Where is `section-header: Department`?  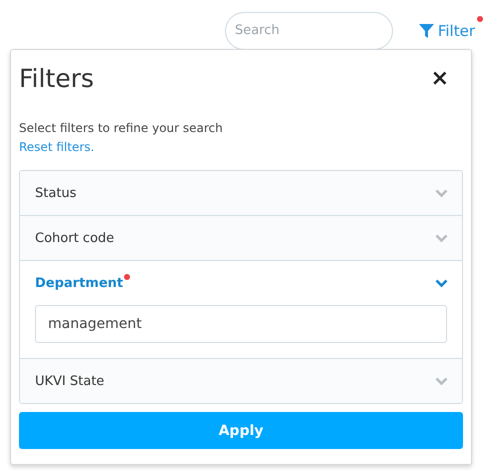 section-header: Department is located at coordinates (241, 283).